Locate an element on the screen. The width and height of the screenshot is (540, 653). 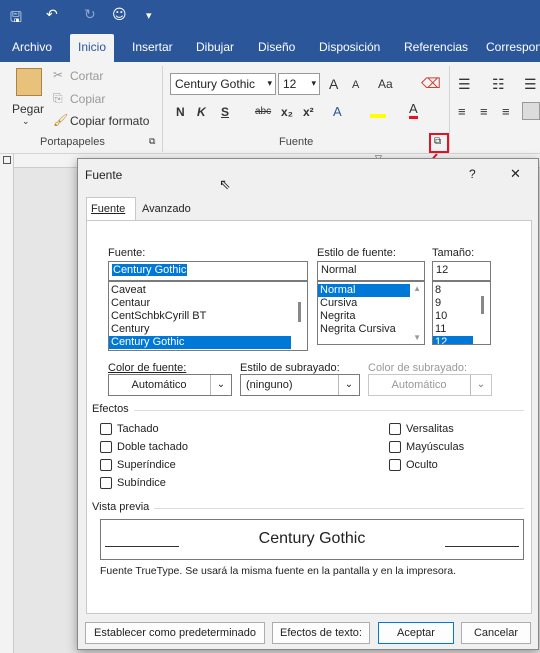
tab-inicio: Inicio is located at coordinates (92, 48).